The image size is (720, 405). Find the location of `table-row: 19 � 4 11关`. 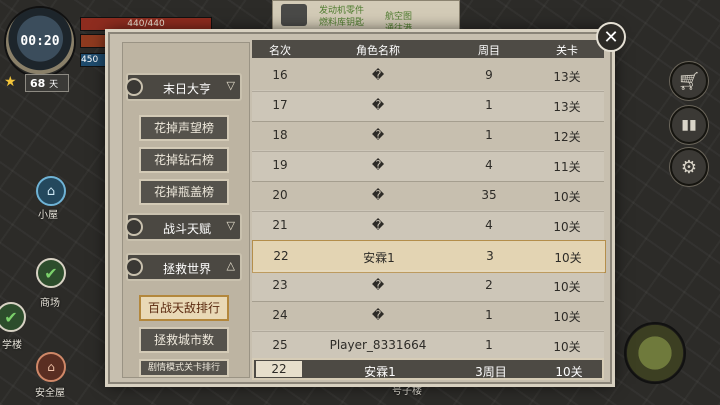

table-row: 19 � 4 11关 is located at coordinates (428, 166).